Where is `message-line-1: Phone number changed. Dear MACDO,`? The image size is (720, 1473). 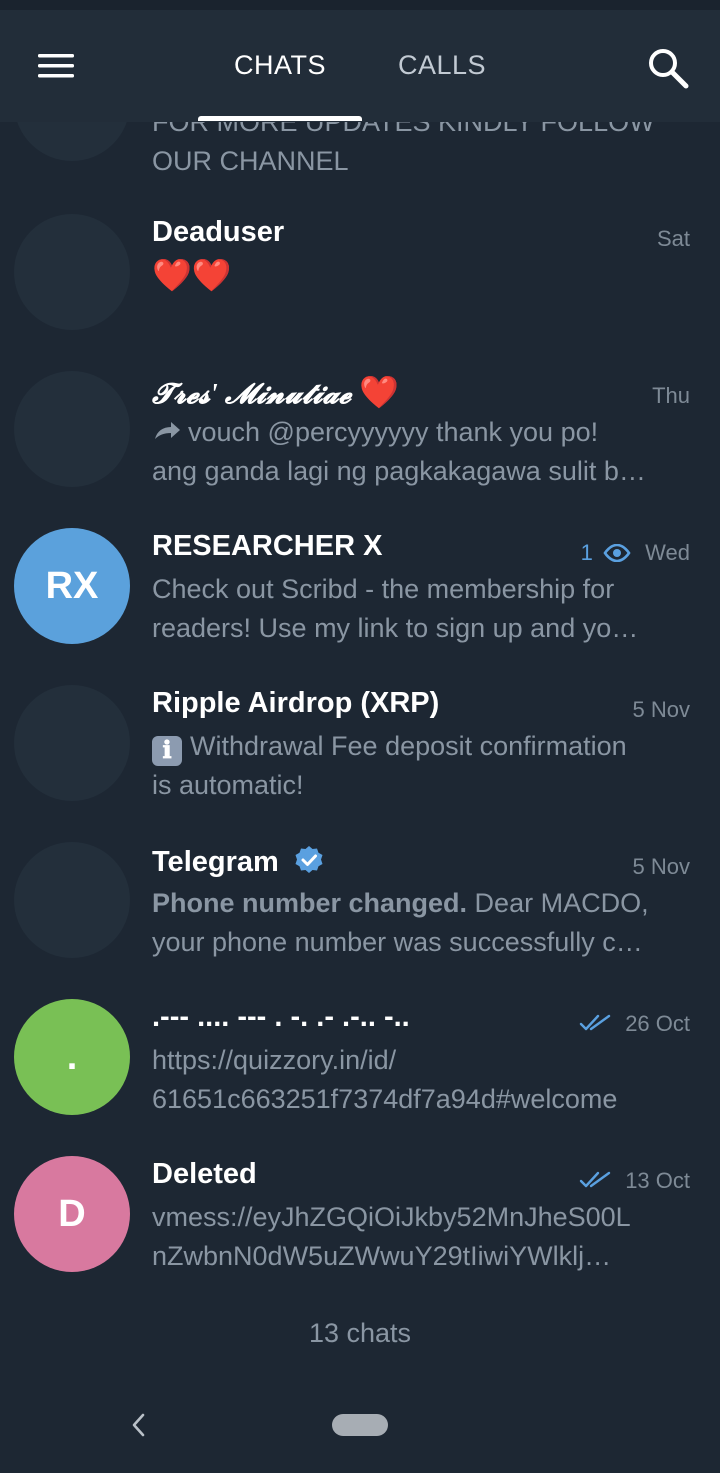 message-line-1: Phone number changed. Dear MACDO, is located at coordinates (422, 903).